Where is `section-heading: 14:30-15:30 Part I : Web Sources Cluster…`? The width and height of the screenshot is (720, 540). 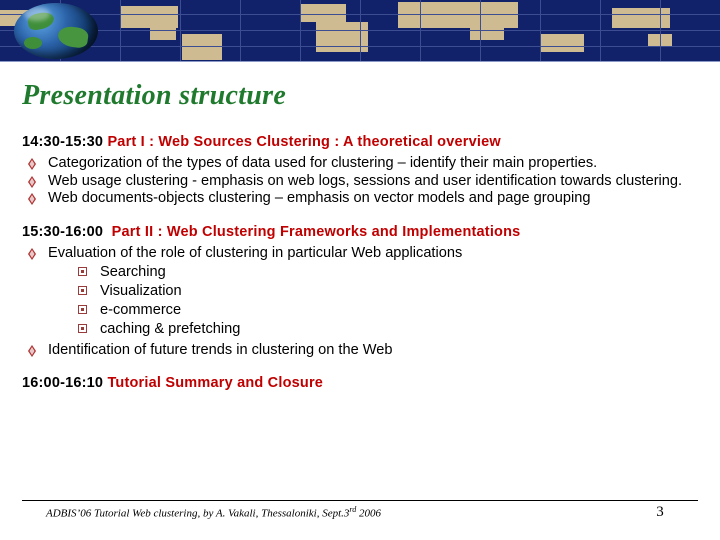 section-heading: 14:30-15:30 Part I : Web Sources Cluster… is located at coordinates (361, 142).